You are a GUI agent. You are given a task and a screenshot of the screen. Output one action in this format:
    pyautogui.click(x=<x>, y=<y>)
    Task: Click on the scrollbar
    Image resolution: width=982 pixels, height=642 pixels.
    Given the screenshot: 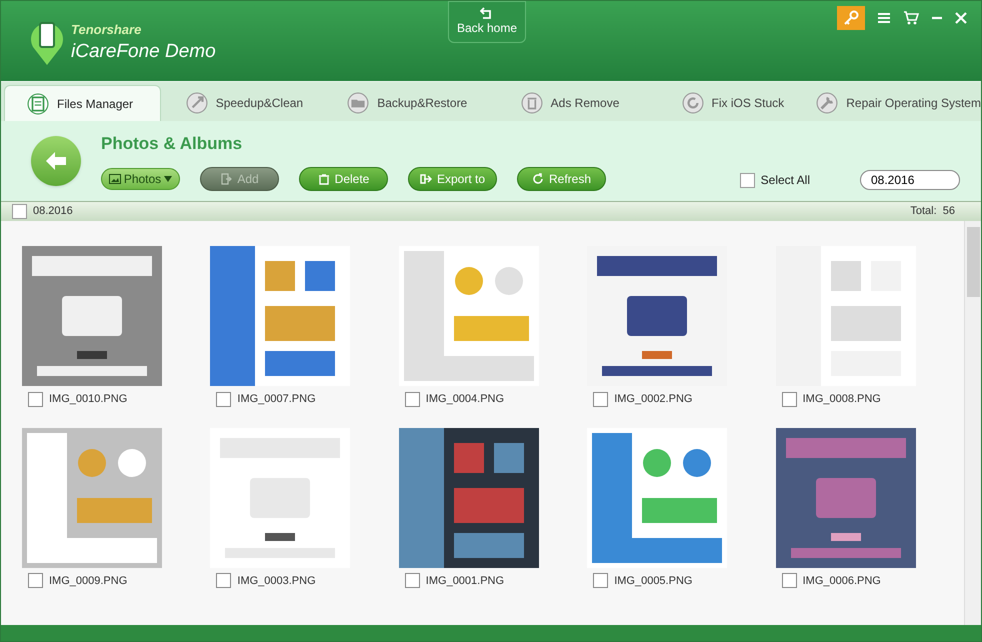 What is the action you would take?
    pyautogui.click(x=972, y=423)
    